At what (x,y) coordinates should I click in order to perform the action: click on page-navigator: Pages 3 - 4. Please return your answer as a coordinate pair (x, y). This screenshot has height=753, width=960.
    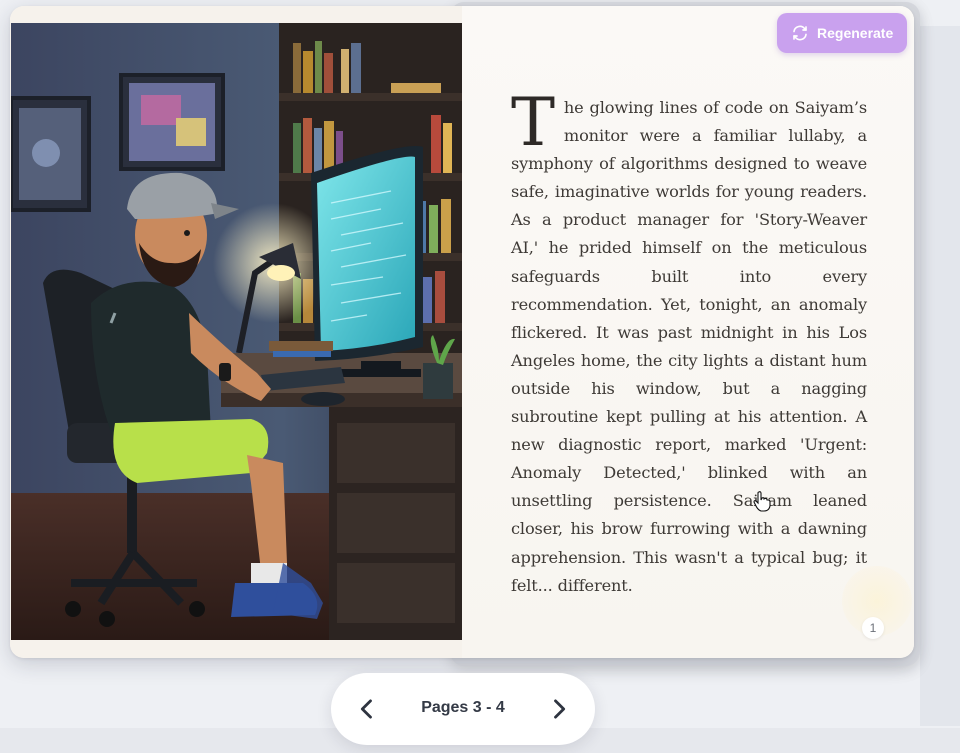
    Looking at the image, I should click on (463, 709).